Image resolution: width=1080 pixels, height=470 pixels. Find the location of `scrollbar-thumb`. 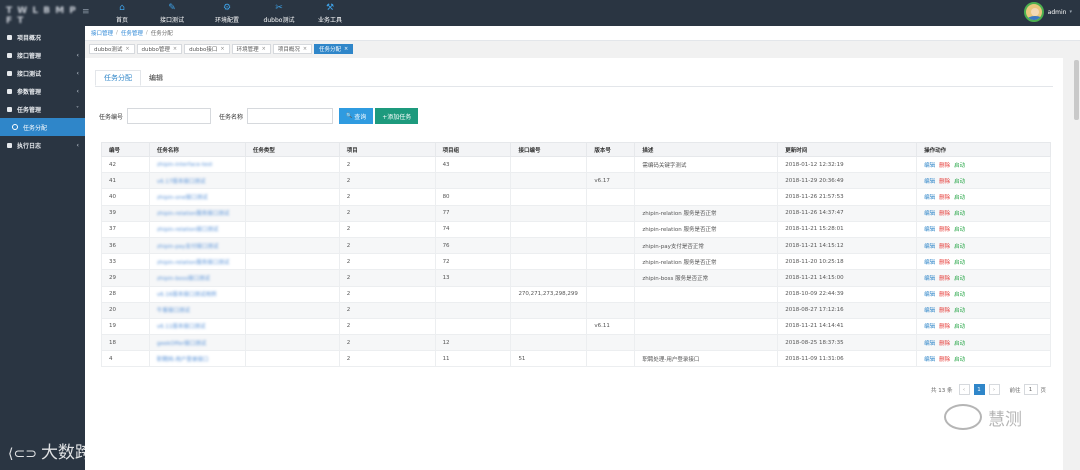

scrollbar-thumb is located at coordinates (1076, 90).